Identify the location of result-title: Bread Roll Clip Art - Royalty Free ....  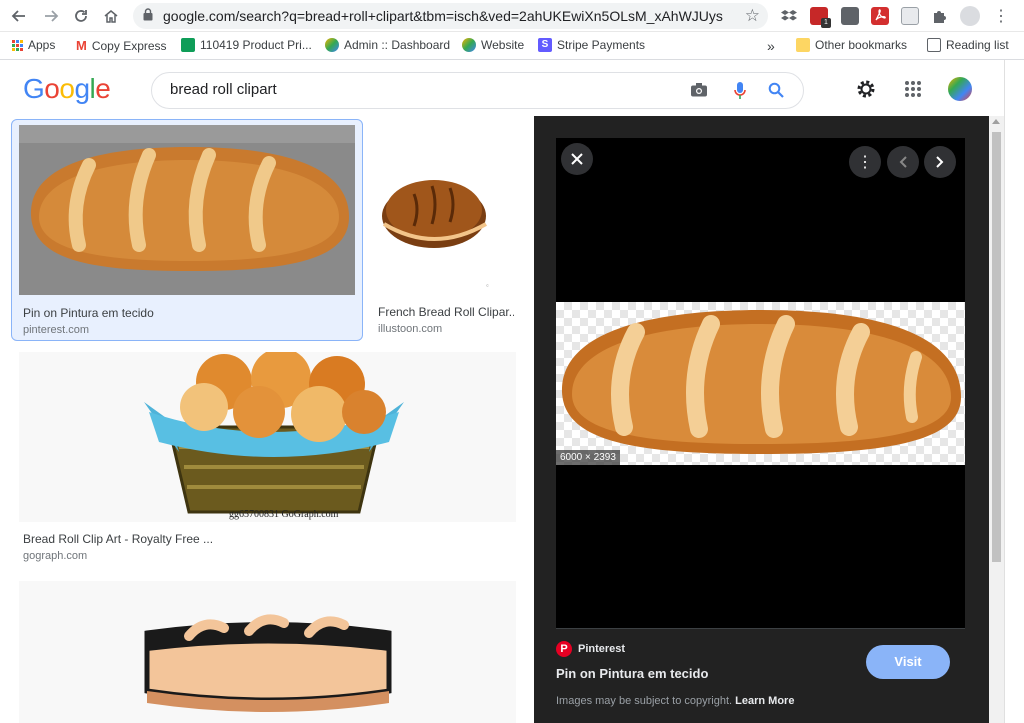
(118, 539).